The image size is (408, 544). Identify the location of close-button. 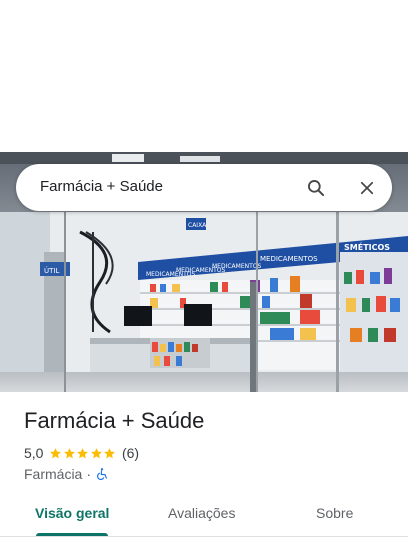
(367, 188).